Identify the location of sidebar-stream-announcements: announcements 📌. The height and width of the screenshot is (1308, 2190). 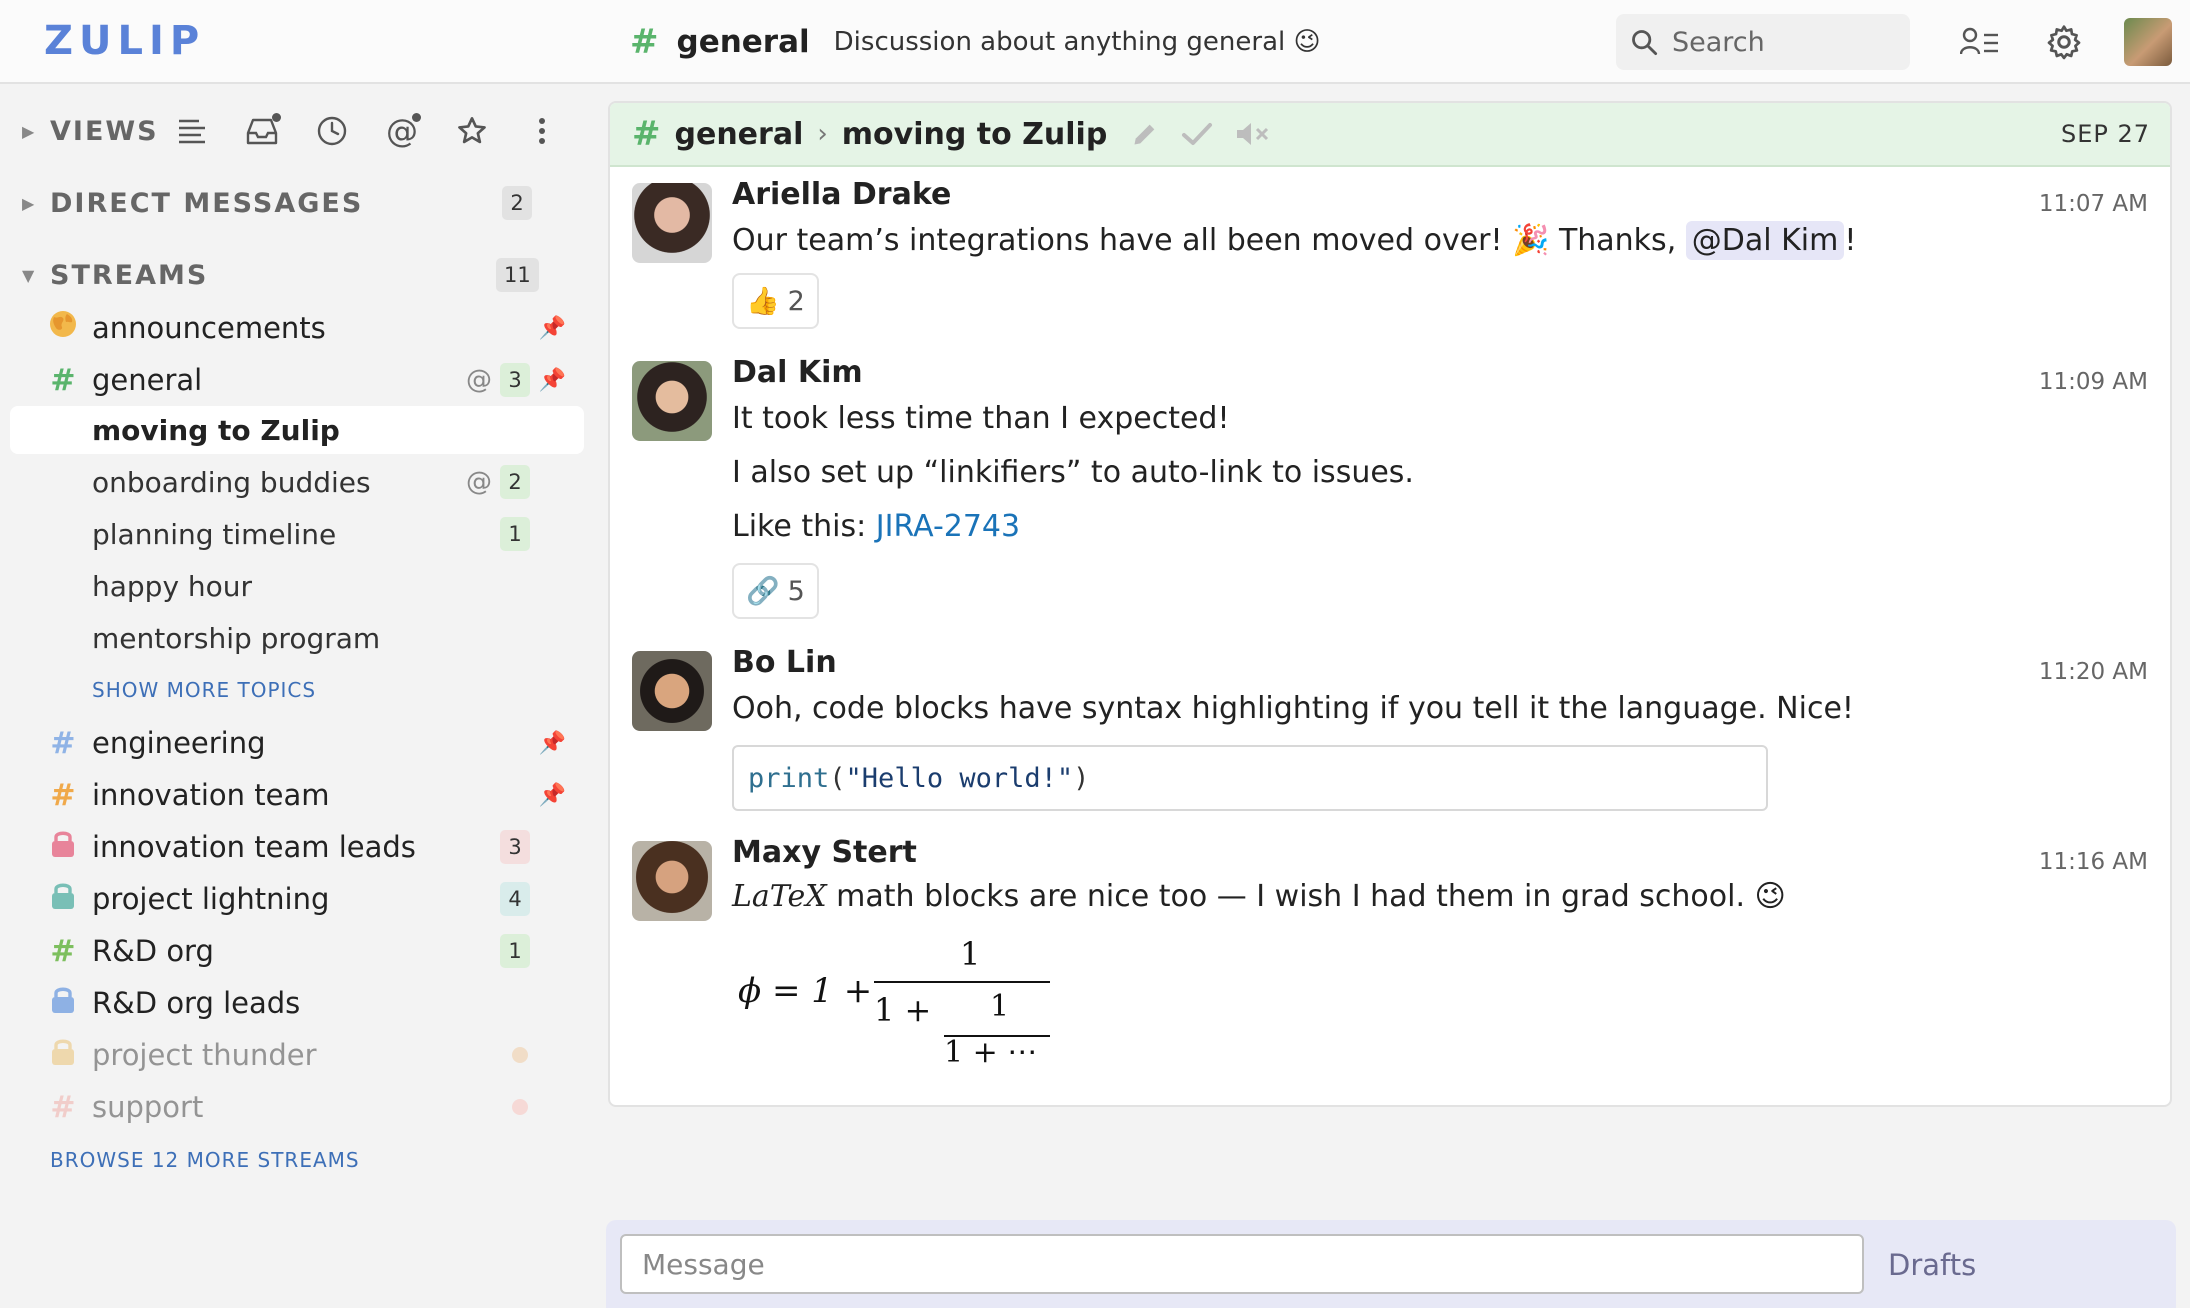
(297, 328).